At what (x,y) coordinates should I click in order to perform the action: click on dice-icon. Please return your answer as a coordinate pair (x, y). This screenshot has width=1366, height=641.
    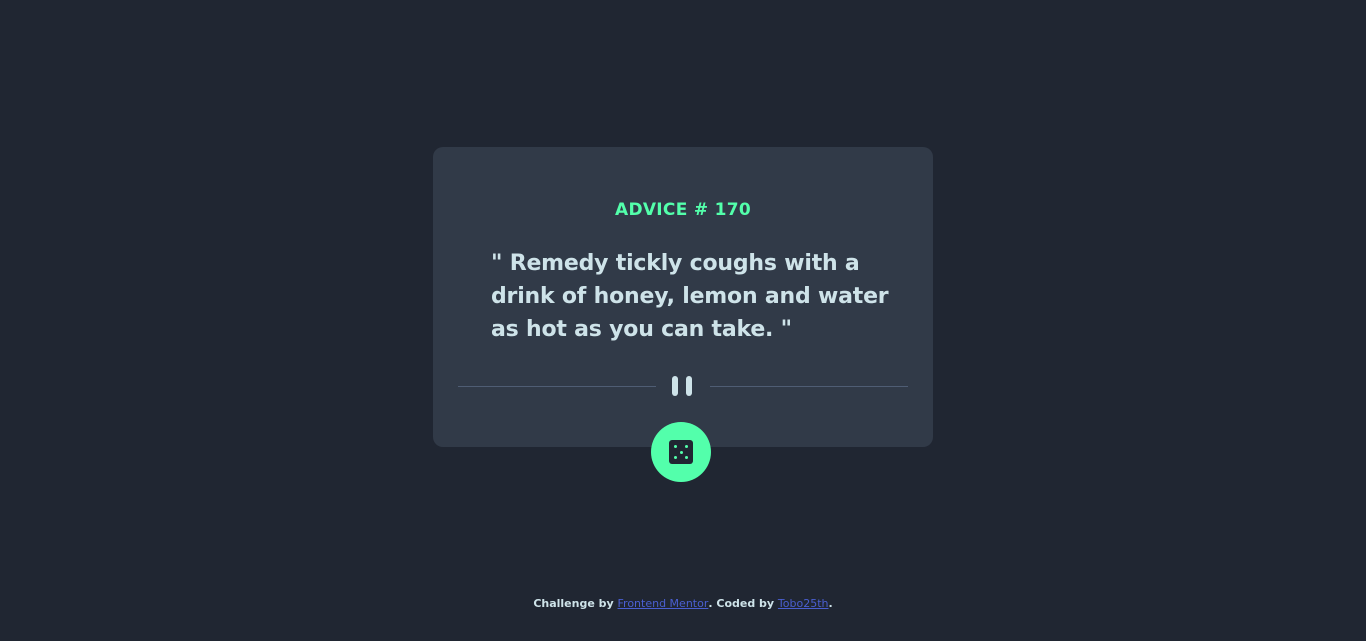
    Looking at the image, I should click on (681, 452).